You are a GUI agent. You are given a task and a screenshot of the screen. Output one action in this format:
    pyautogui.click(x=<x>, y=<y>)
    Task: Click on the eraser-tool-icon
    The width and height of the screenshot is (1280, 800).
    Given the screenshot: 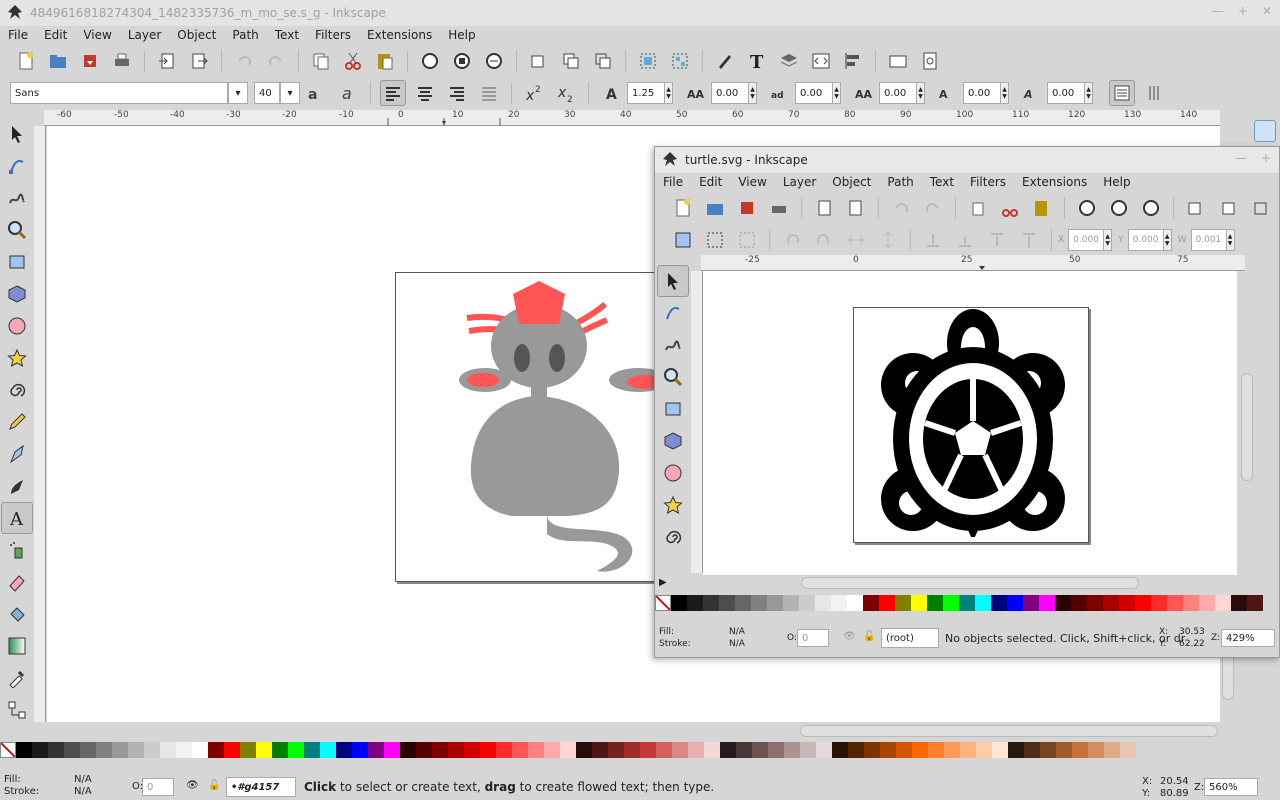 What is the action you would take?
    pyautogui.click(x=17, y=582)
    